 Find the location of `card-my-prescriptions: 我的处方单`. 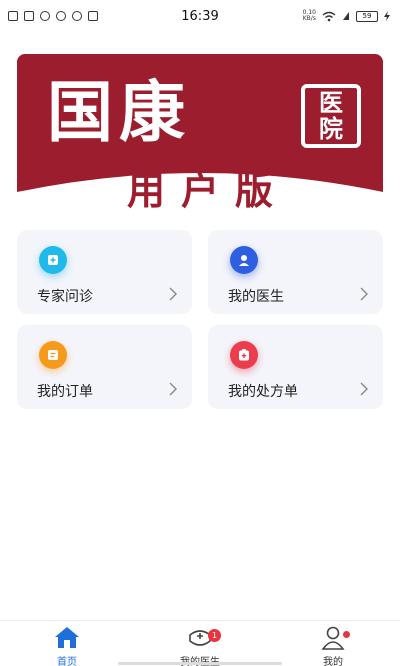

card-my-prescriptions: 我的处方单 is located at coordinates (295, 367).